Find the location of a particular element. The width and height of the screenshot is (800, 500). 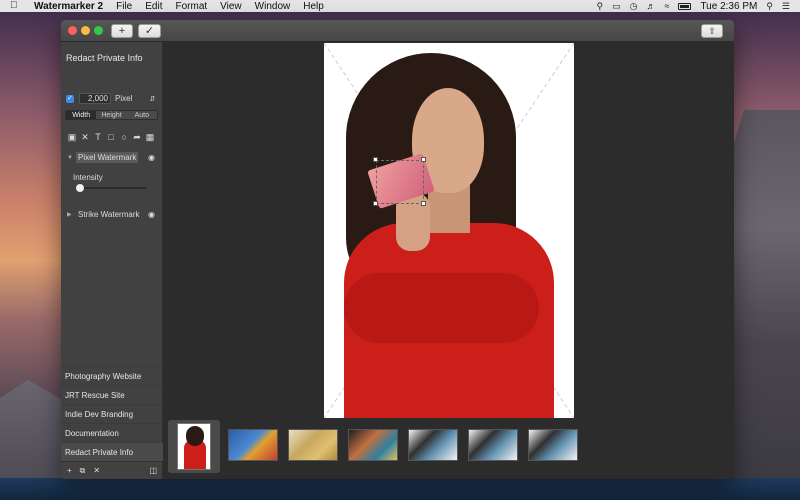

menubar-clock: Tue 2:36 PM is located at coordinates (728, 6).